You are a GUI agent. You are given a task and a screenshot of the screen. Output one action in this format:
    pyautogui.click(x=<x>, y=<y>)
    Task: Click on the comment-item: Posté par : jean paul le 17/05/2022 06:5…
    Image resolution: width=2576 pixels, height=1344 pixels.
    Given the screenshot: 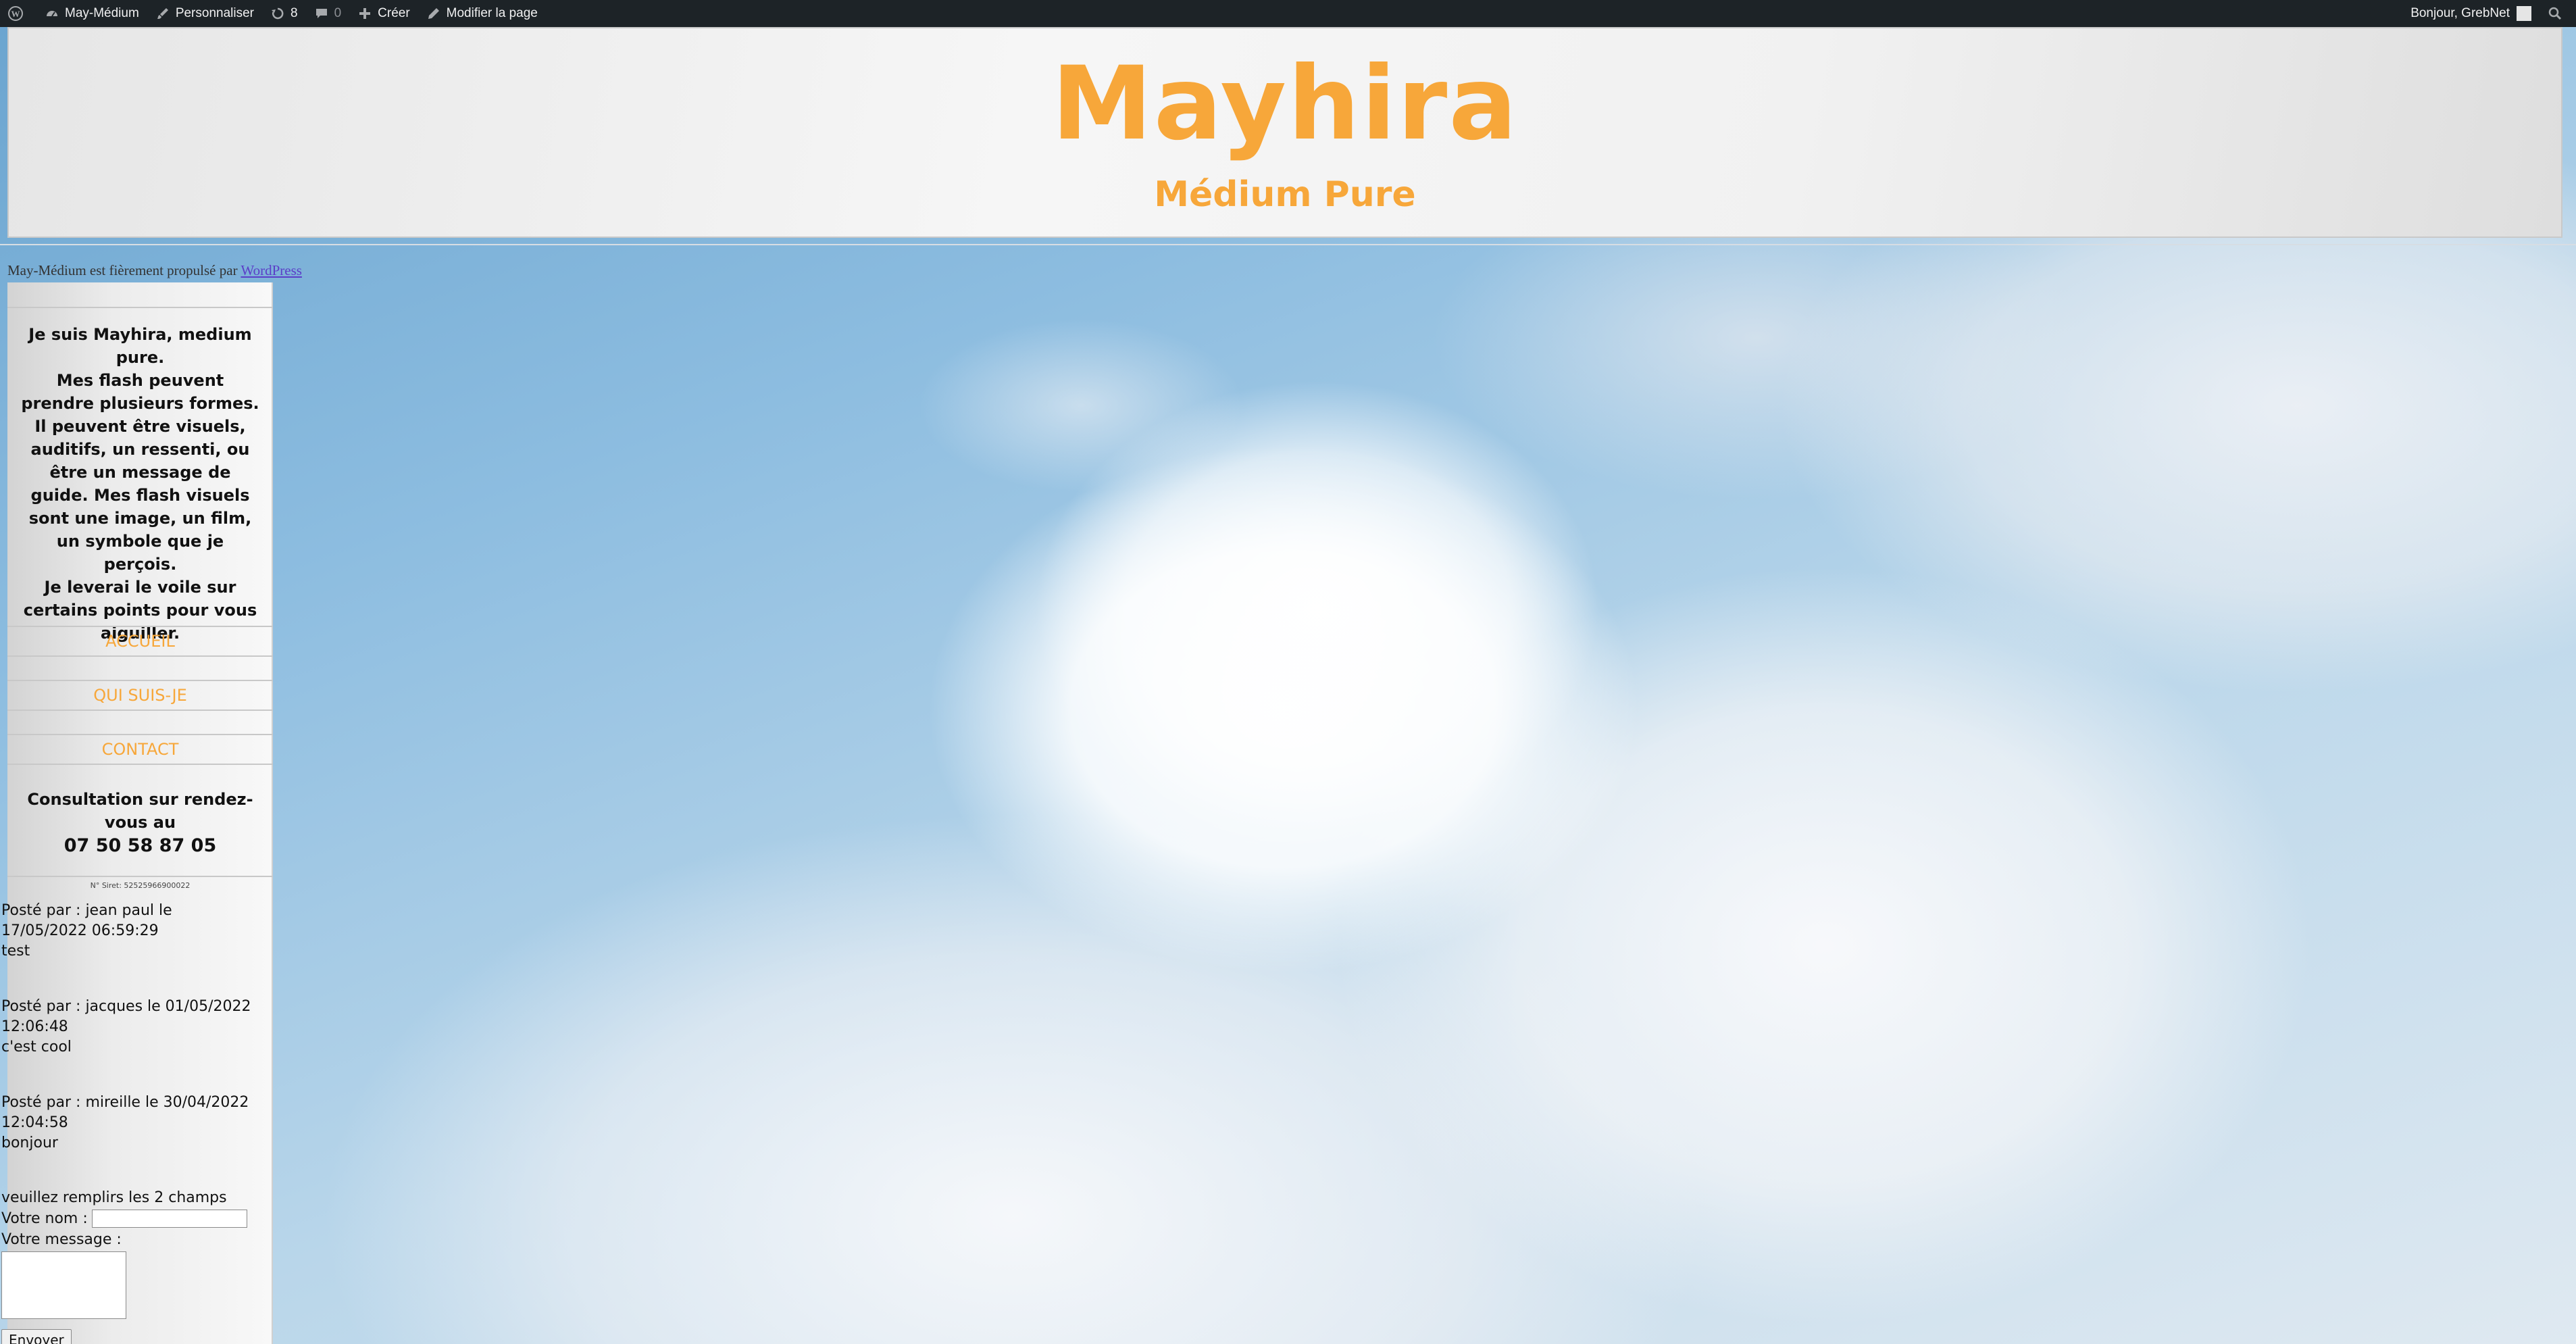 What is the action you would take?
    pyautogui.click(x=131, y=931)
    